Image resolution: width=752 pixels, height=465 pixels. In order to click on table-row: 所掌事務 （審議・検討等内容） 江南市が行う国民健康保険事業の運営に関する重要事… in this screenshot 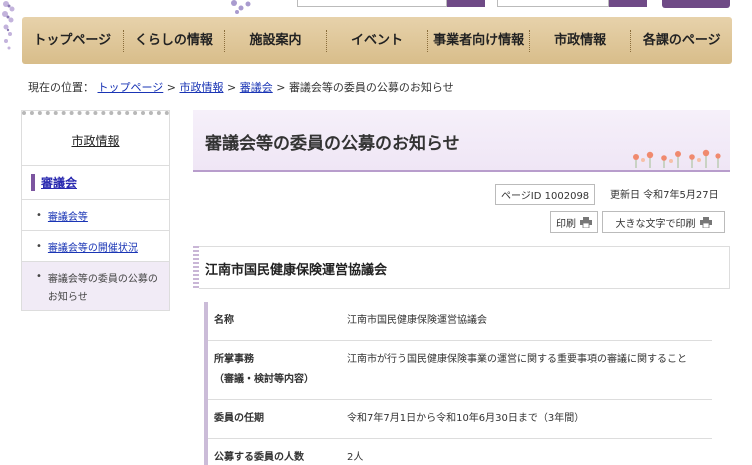, I will do `click(458, 370)`.